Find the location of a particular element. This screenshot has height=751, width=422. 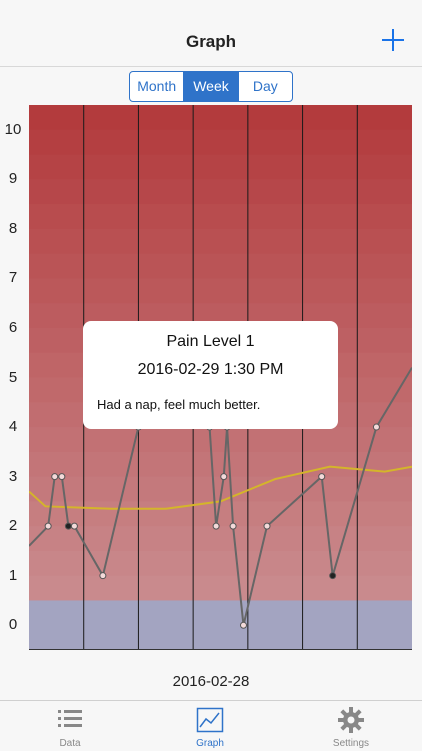

y-tick-label: 8 is located at coordinates (13, 228).